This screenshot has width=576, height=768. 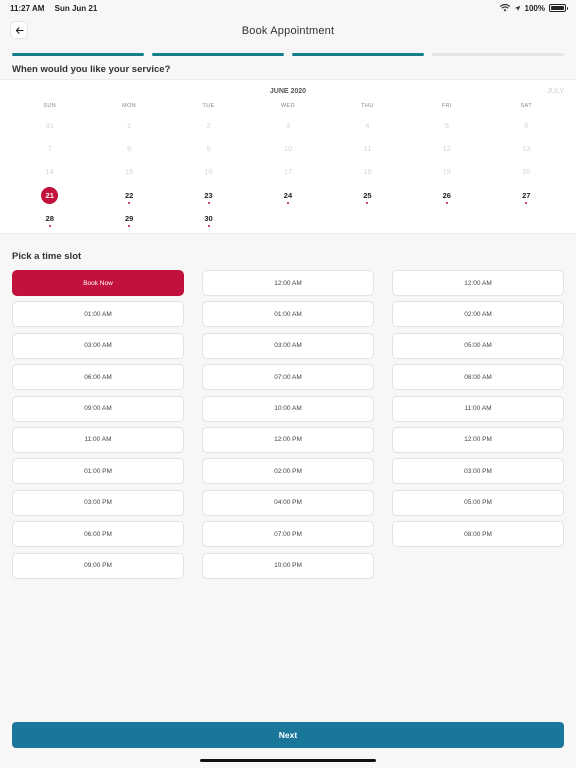 I want to click on calendar-week: 21 22 23 24 25 26 27, so click(x=288, y=195).